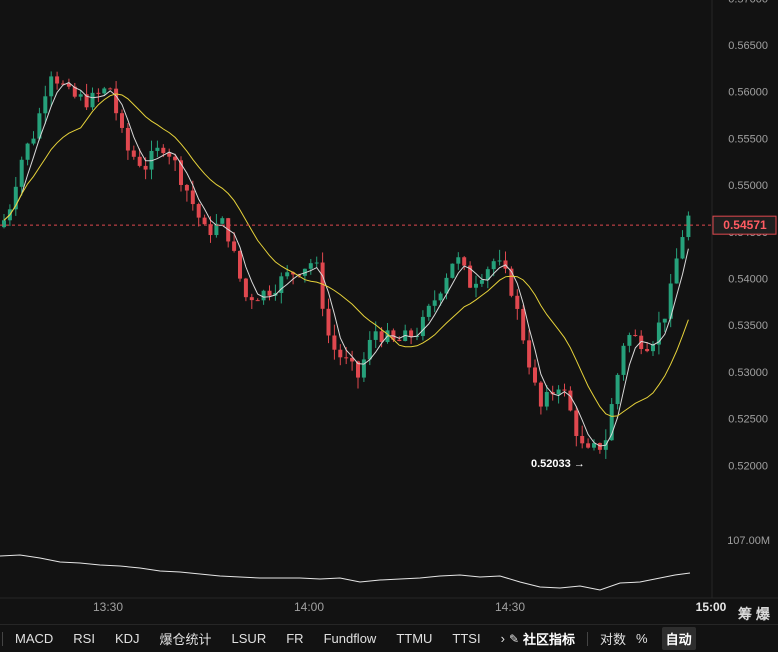 This screenshot has width=778, height=652. What do you see at coordinates (84, 638) in the screenshot?
I see `tab-rsi: RSI` at bounding box center [84, 638].